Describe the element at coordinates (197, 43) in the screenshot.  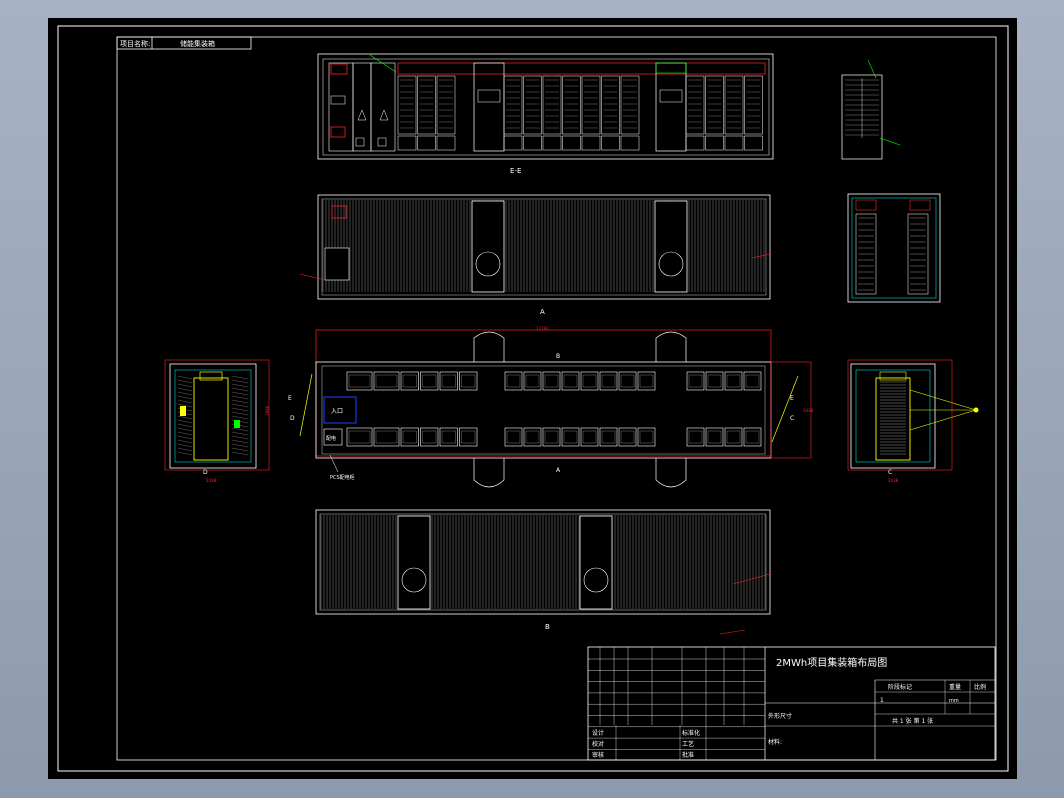
I see `project-value: 储能集装箱` at that location.